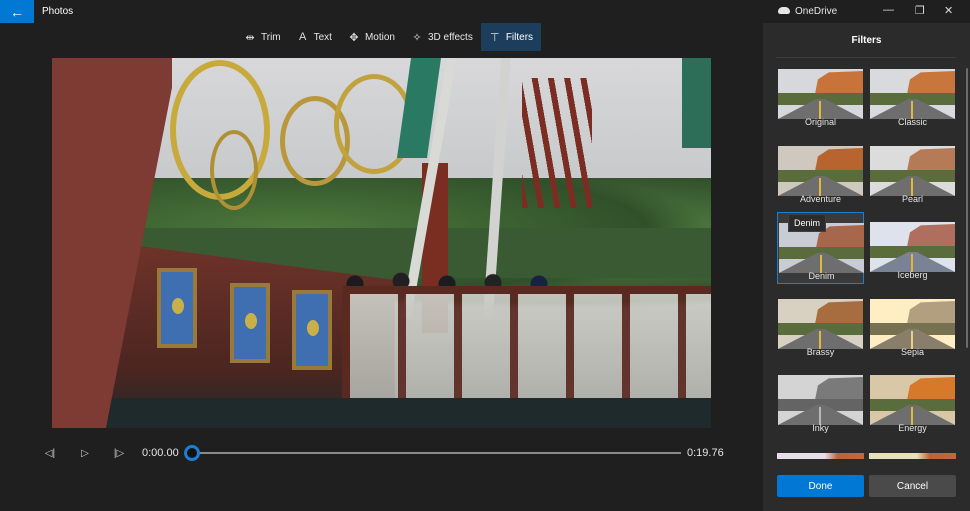 Image resolution: width=970 pixels, height=511 pixels. I want to click on previous-frame-icon: ◁|, so click(50, 453).